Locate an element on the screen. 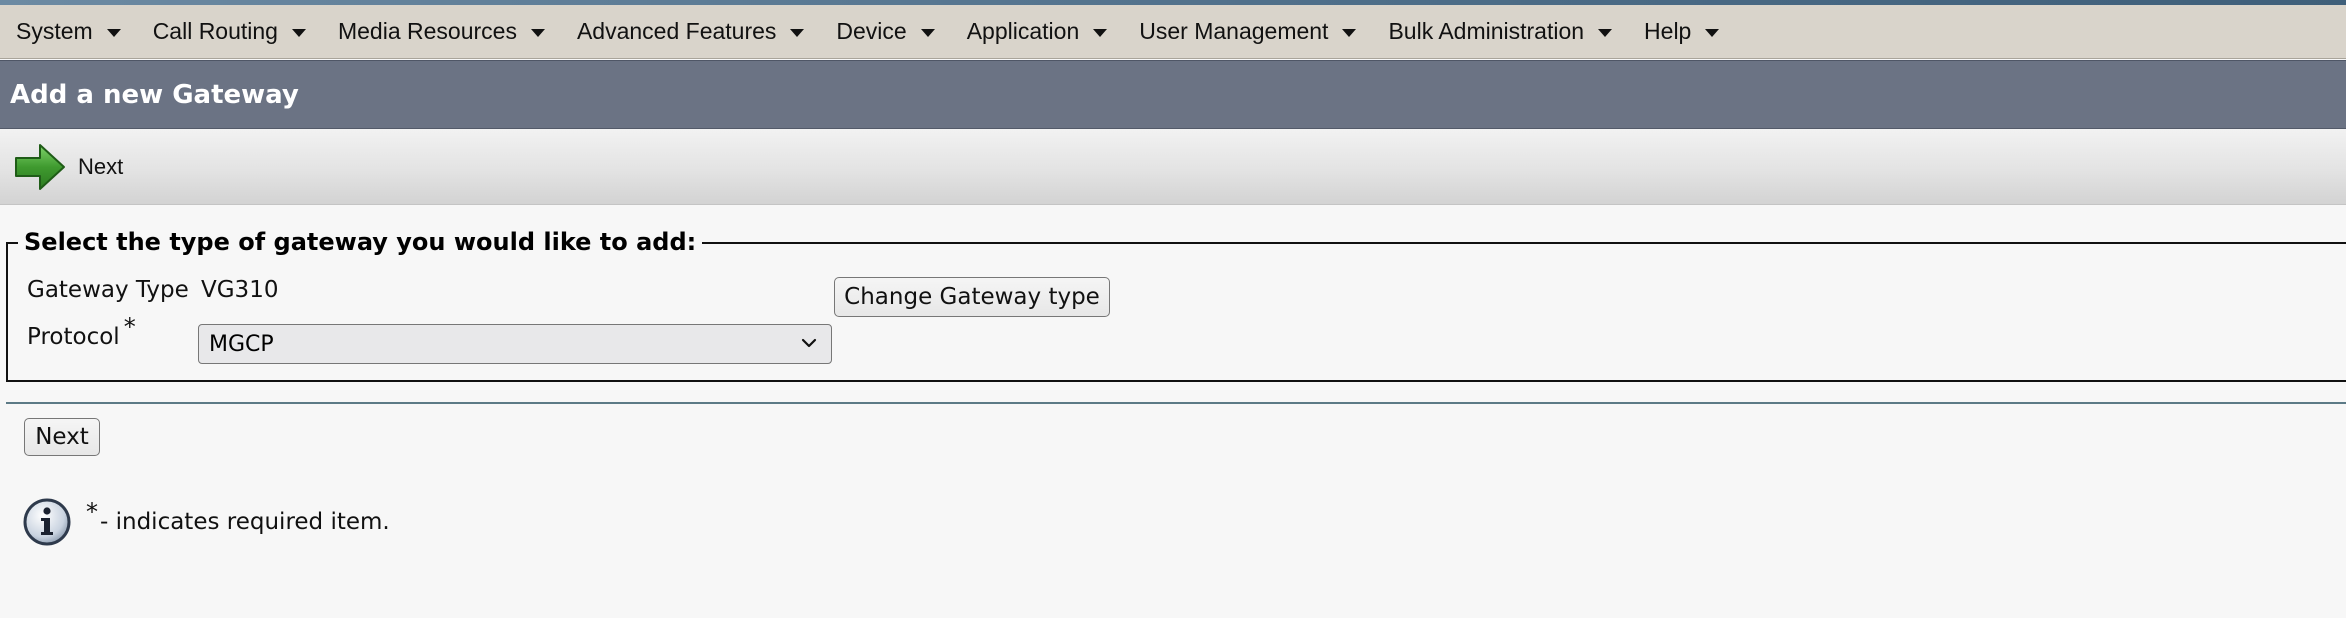 The image size is (2346, 618). toolbar-next-button: Next is located at coordinates (68, 167).